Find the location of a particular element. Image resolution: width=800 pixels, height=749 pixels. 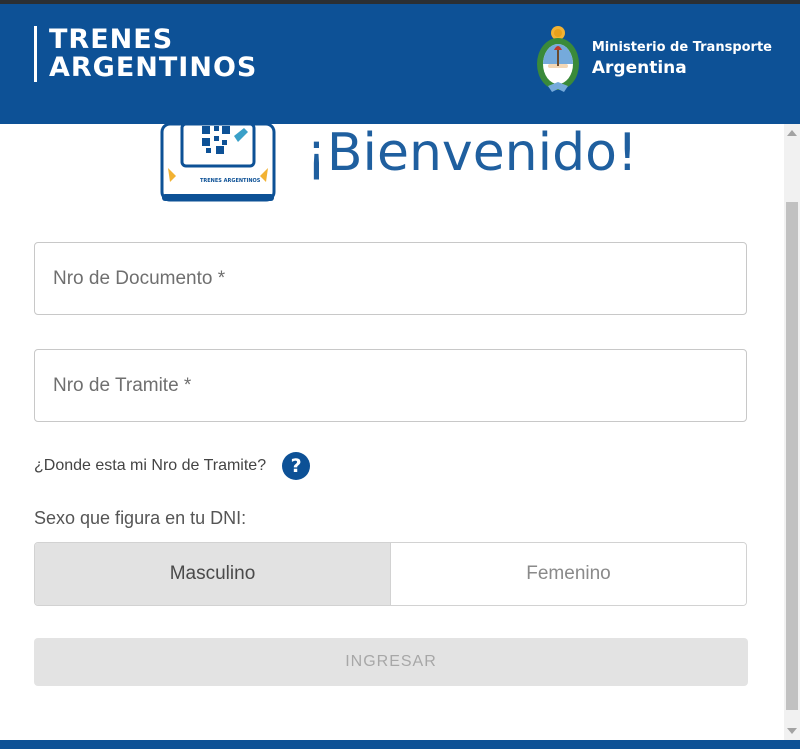

submit-button: INGRESAR is located at coordinates (391, 662).